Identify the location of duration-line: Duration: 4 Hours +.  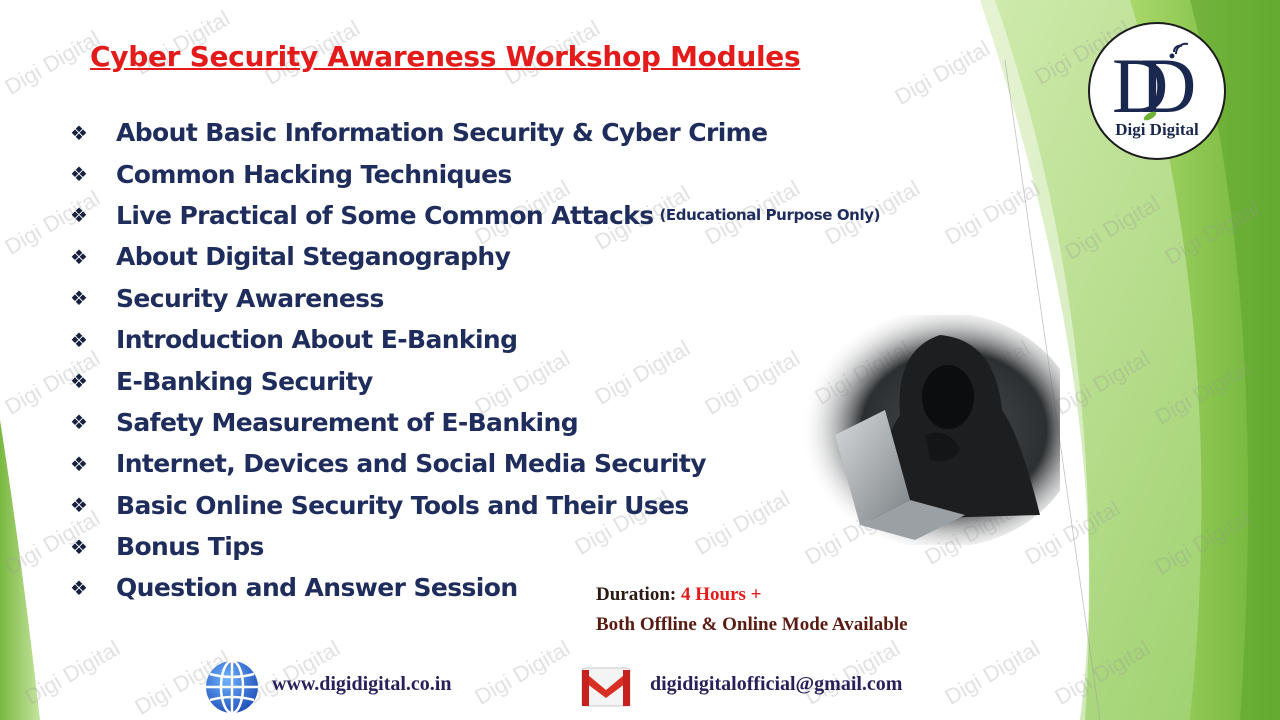
(752, 595).